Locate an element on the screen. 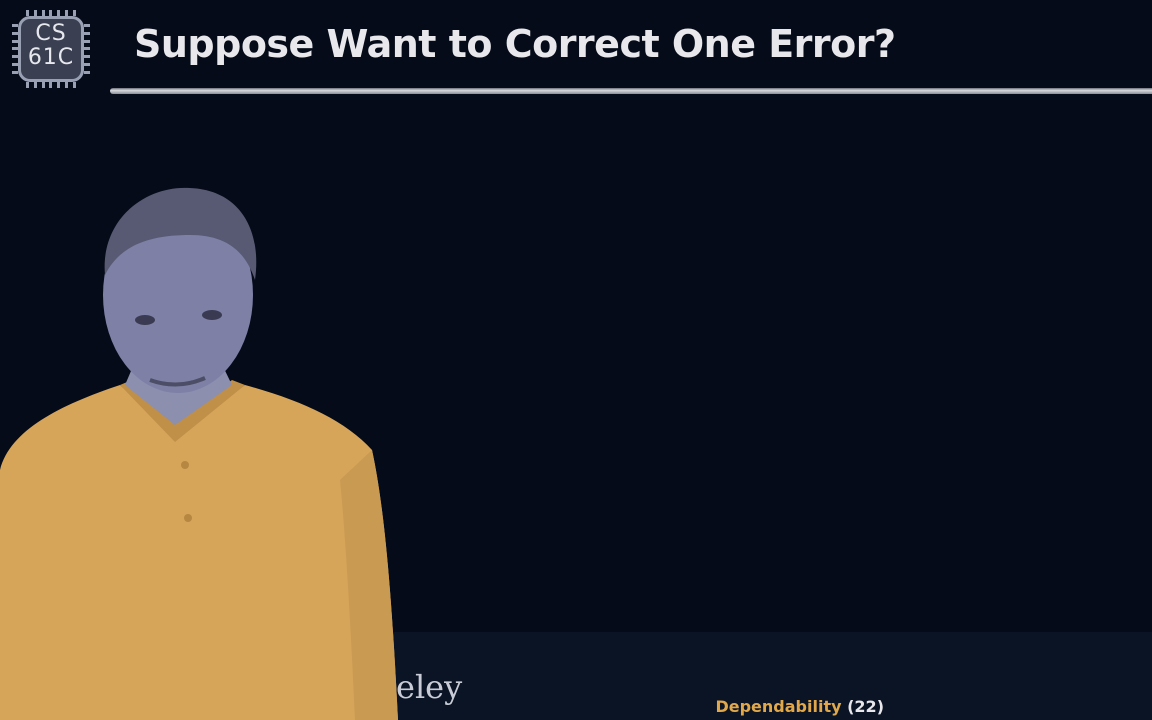 This screenshot has width=1152, height=720. logo-line-2: 61C is located at coordinates (51, 57).